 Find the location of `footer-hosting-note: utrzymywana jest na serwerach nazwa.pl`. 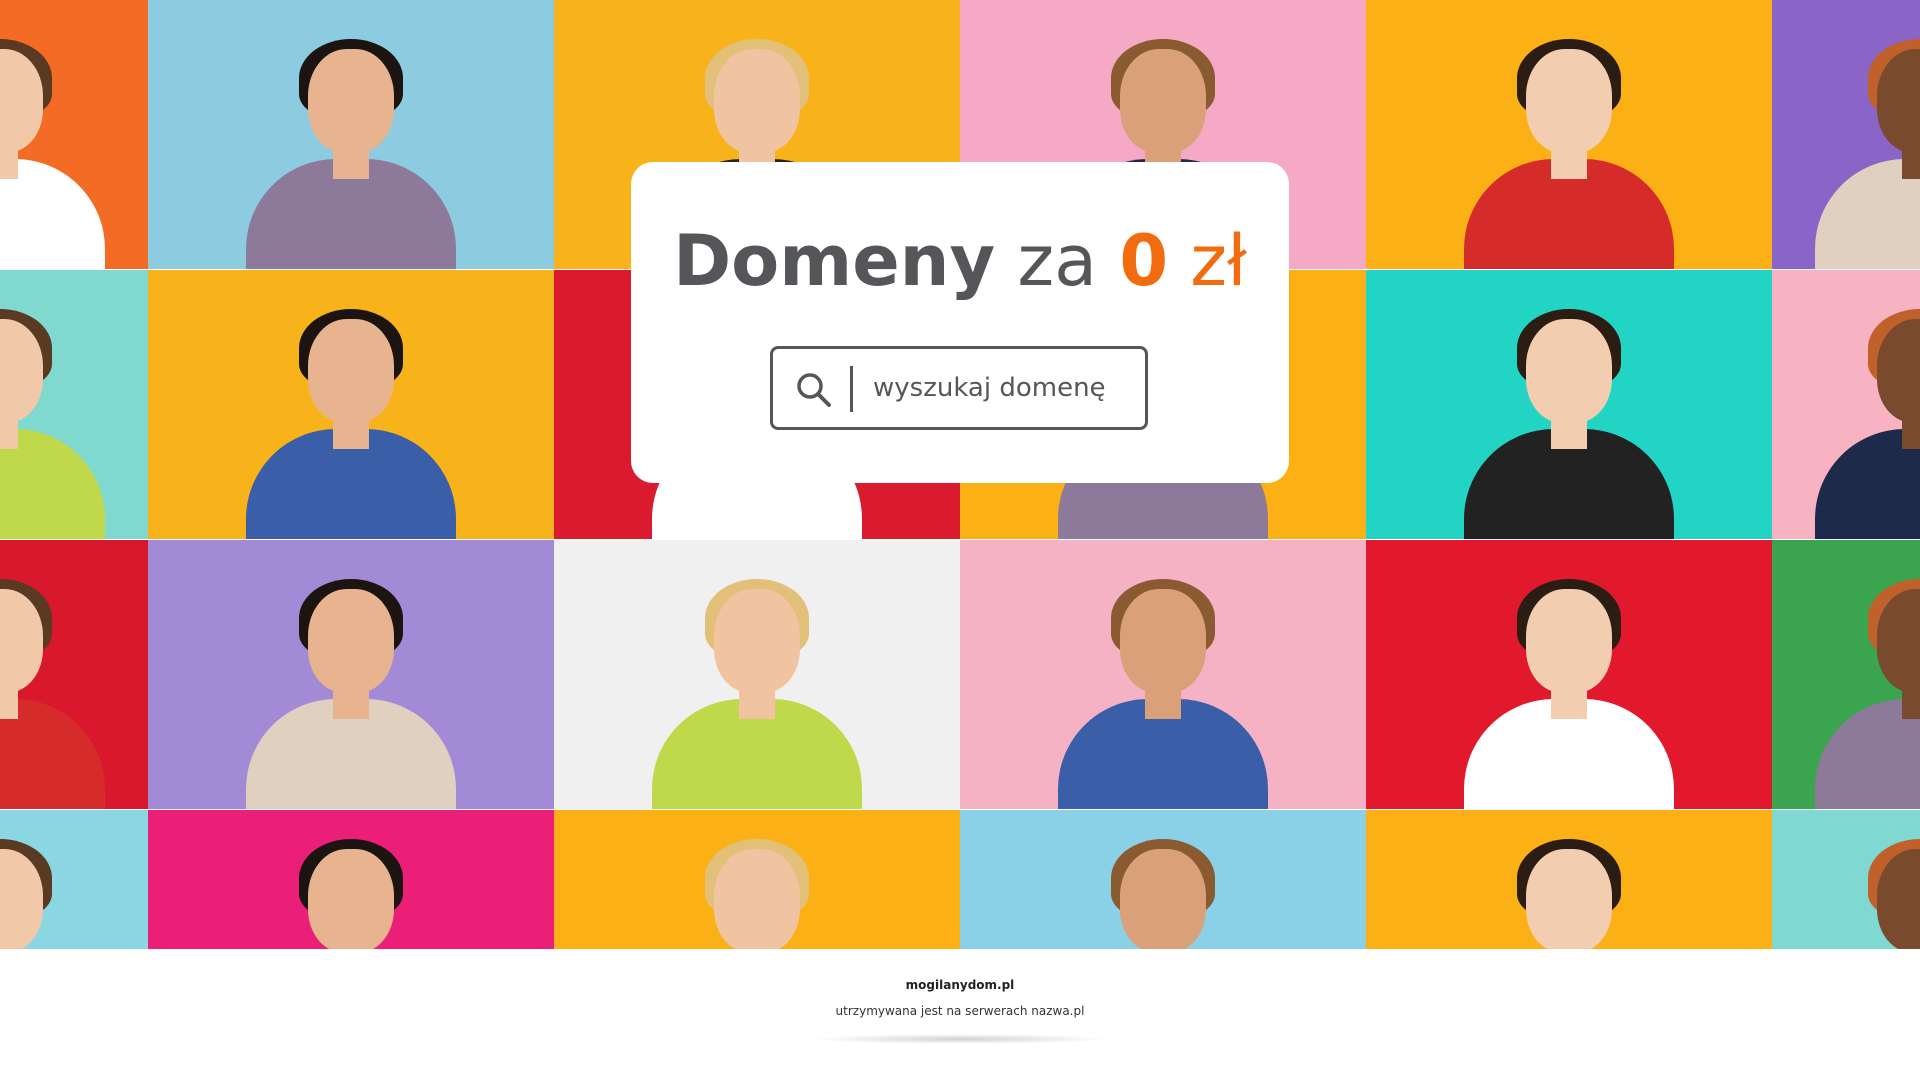

footer-hosting-note: utrzymywana jest na serwerach nazwa.pl is located at coordinates (960, 1011).